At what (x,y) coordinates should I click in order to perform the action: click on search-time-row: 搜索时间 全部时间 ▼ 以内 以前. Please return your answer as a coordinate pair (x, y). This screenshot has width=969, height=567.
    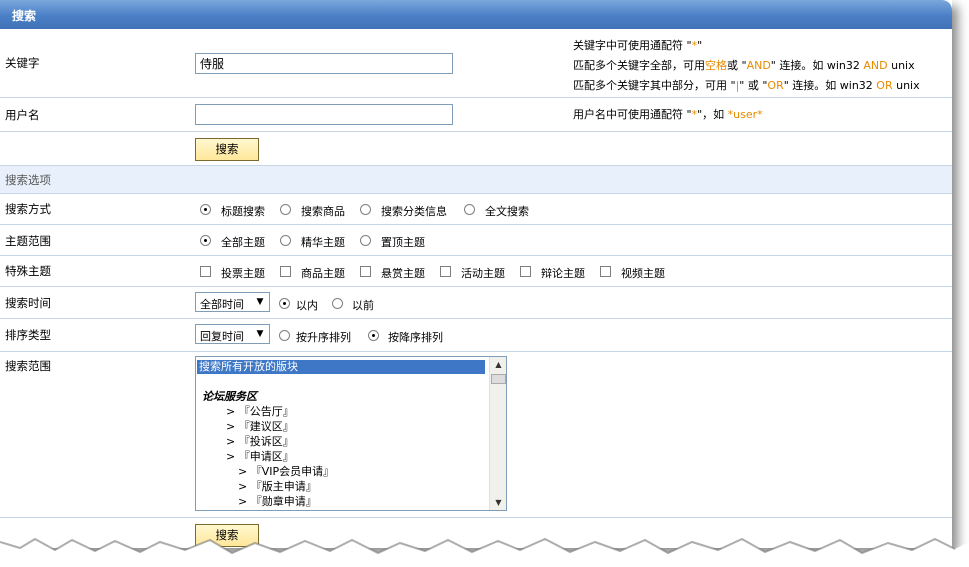
    Looking at the image, I should click on (476, 303).